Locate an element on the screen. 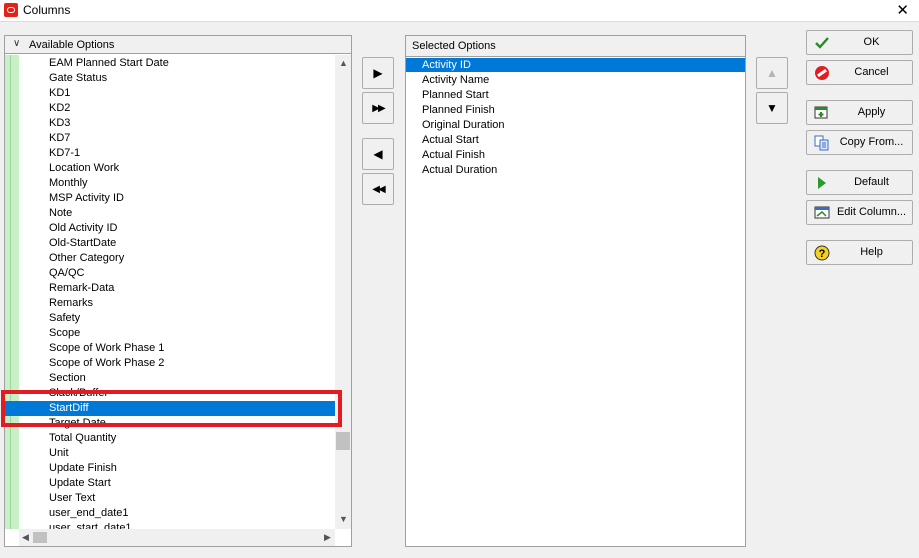  list-item: Monthly is located at coordinates (170, 183).